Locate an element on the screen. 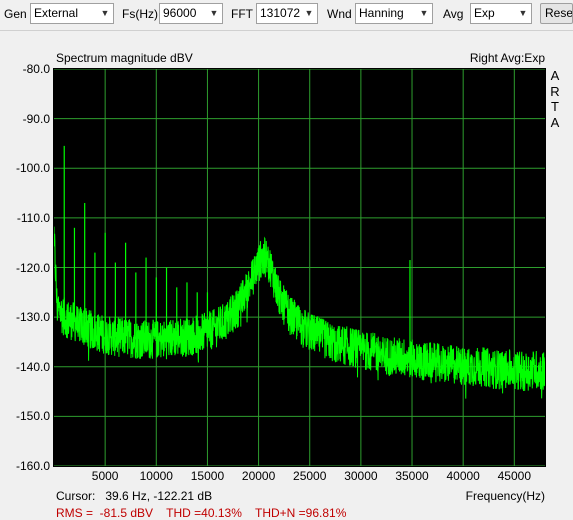  plot-mode: Right Avg:Exp is located at coordinates (507, 58).